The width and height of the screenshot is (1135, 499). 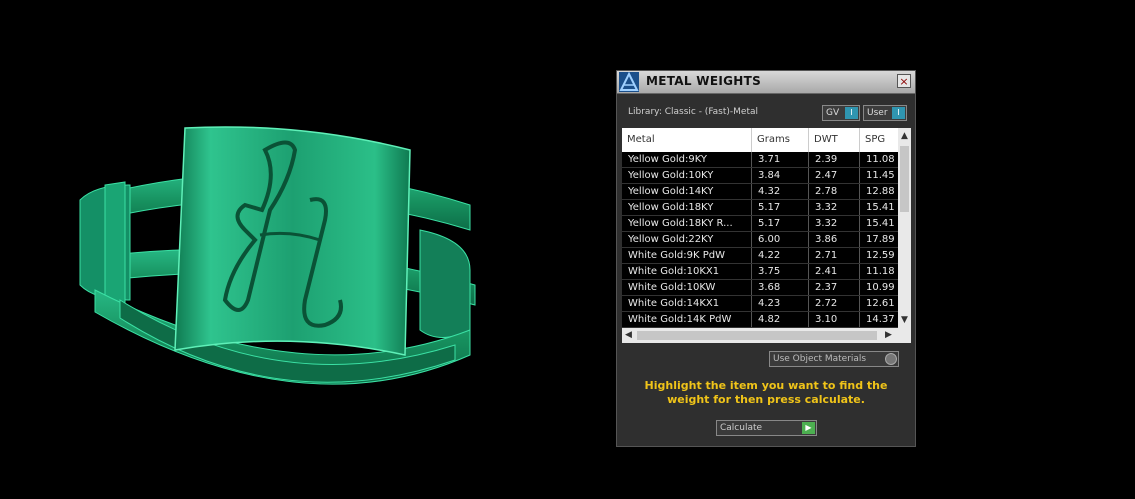 I want to click on grams-cell: 4.22, so click(x=780, y=255).